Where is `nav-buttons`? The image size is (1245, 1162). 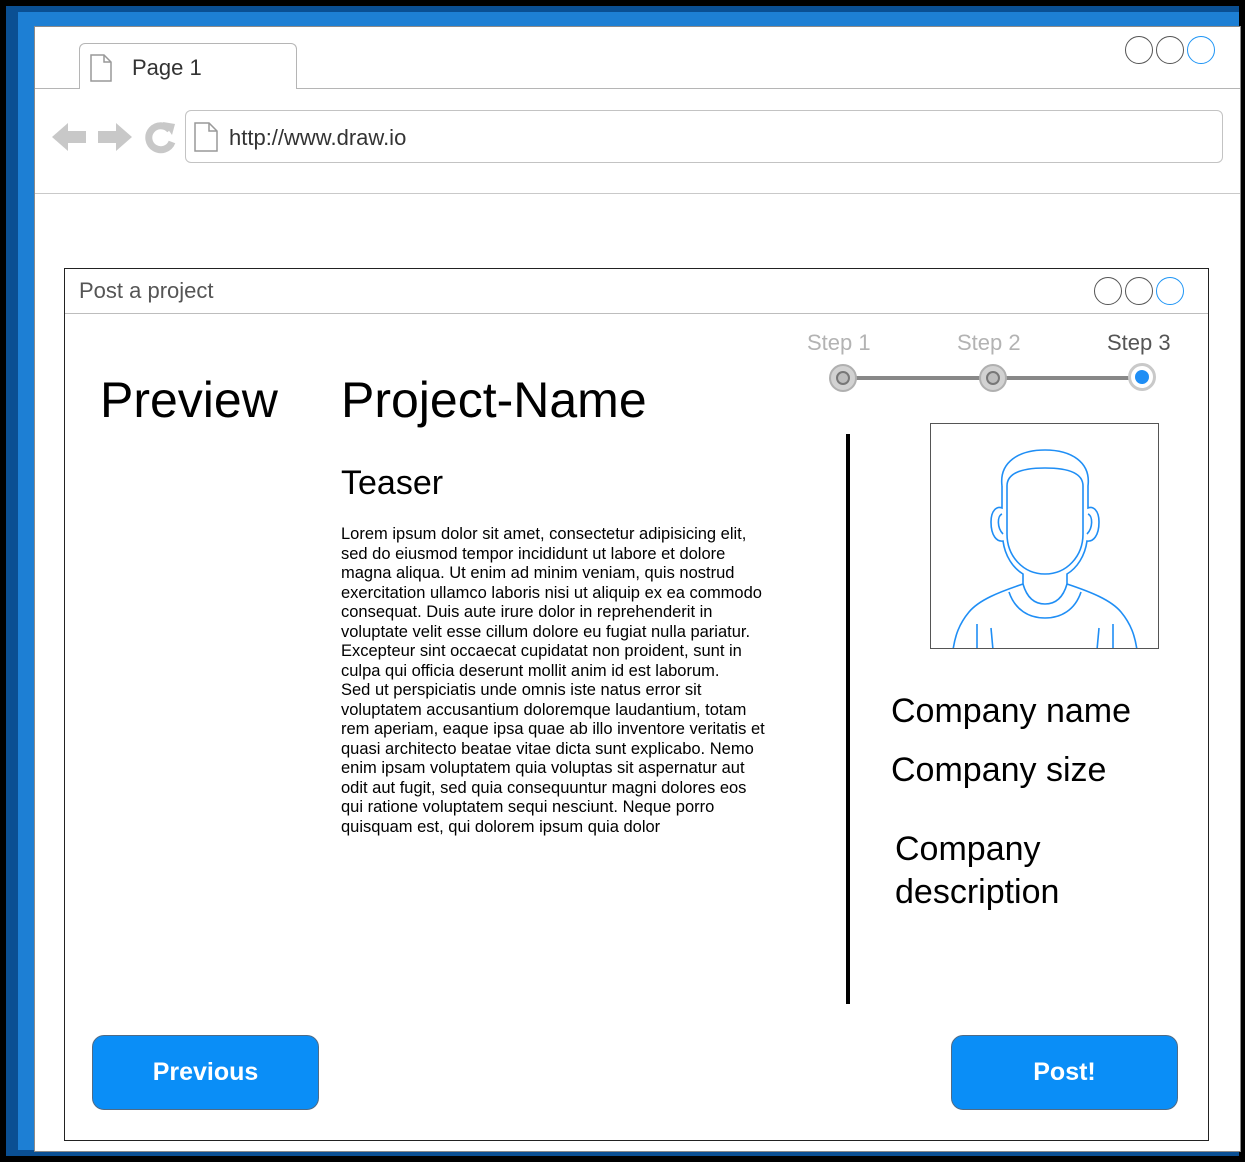 nav-buttons is located at coordinates (114, 139).